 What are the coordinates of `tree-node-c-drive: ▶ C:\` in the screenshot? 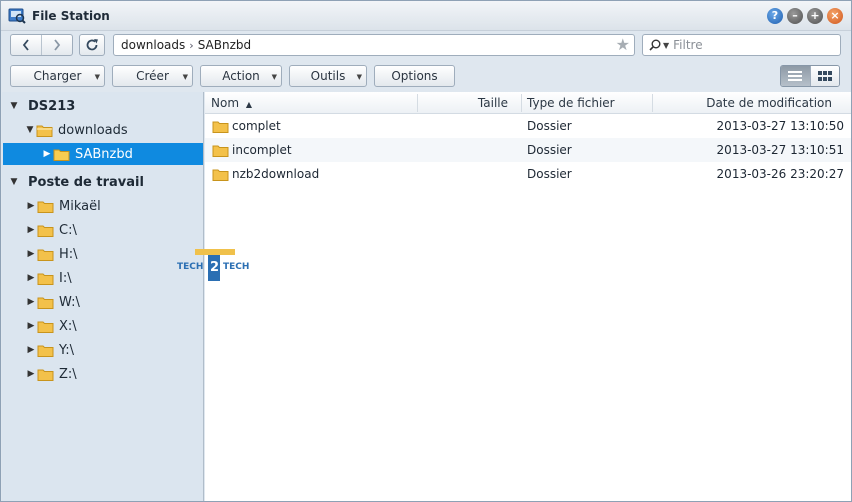 It's located at (51, 230).